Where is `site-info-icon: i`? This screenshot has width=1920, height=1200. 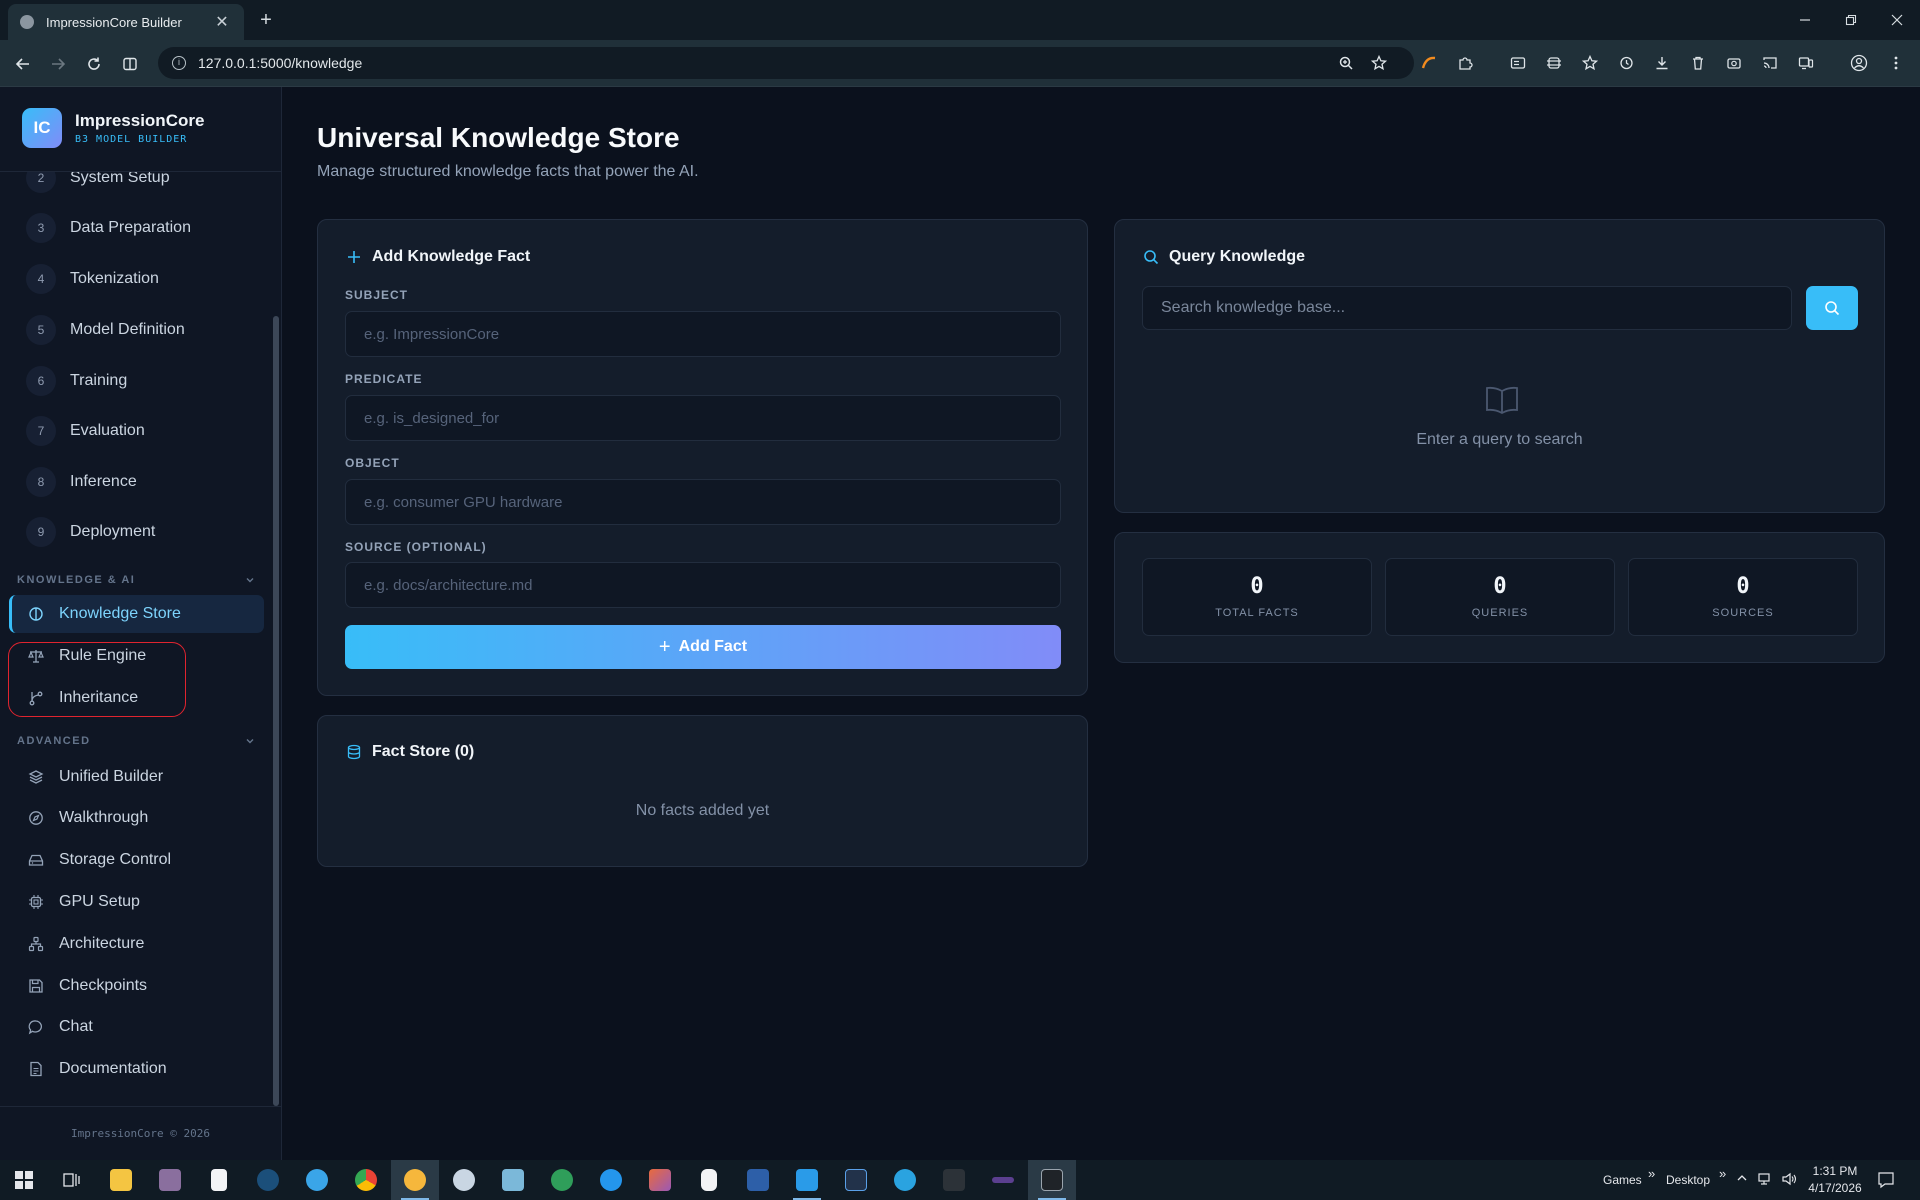 site-info-icon: i is located at coordinates (179, 63).